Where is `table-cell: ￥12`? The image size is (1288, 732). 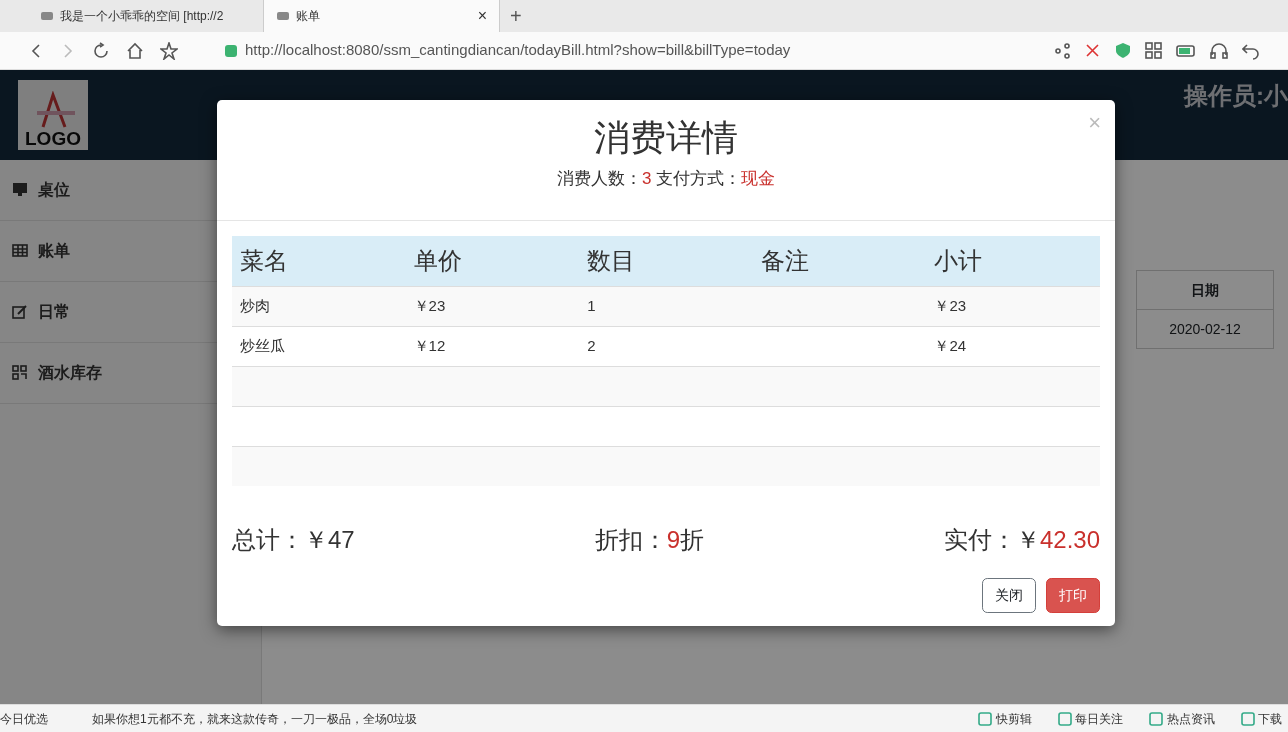
table-cell: ￥12 is located at coordinates (429, 345).